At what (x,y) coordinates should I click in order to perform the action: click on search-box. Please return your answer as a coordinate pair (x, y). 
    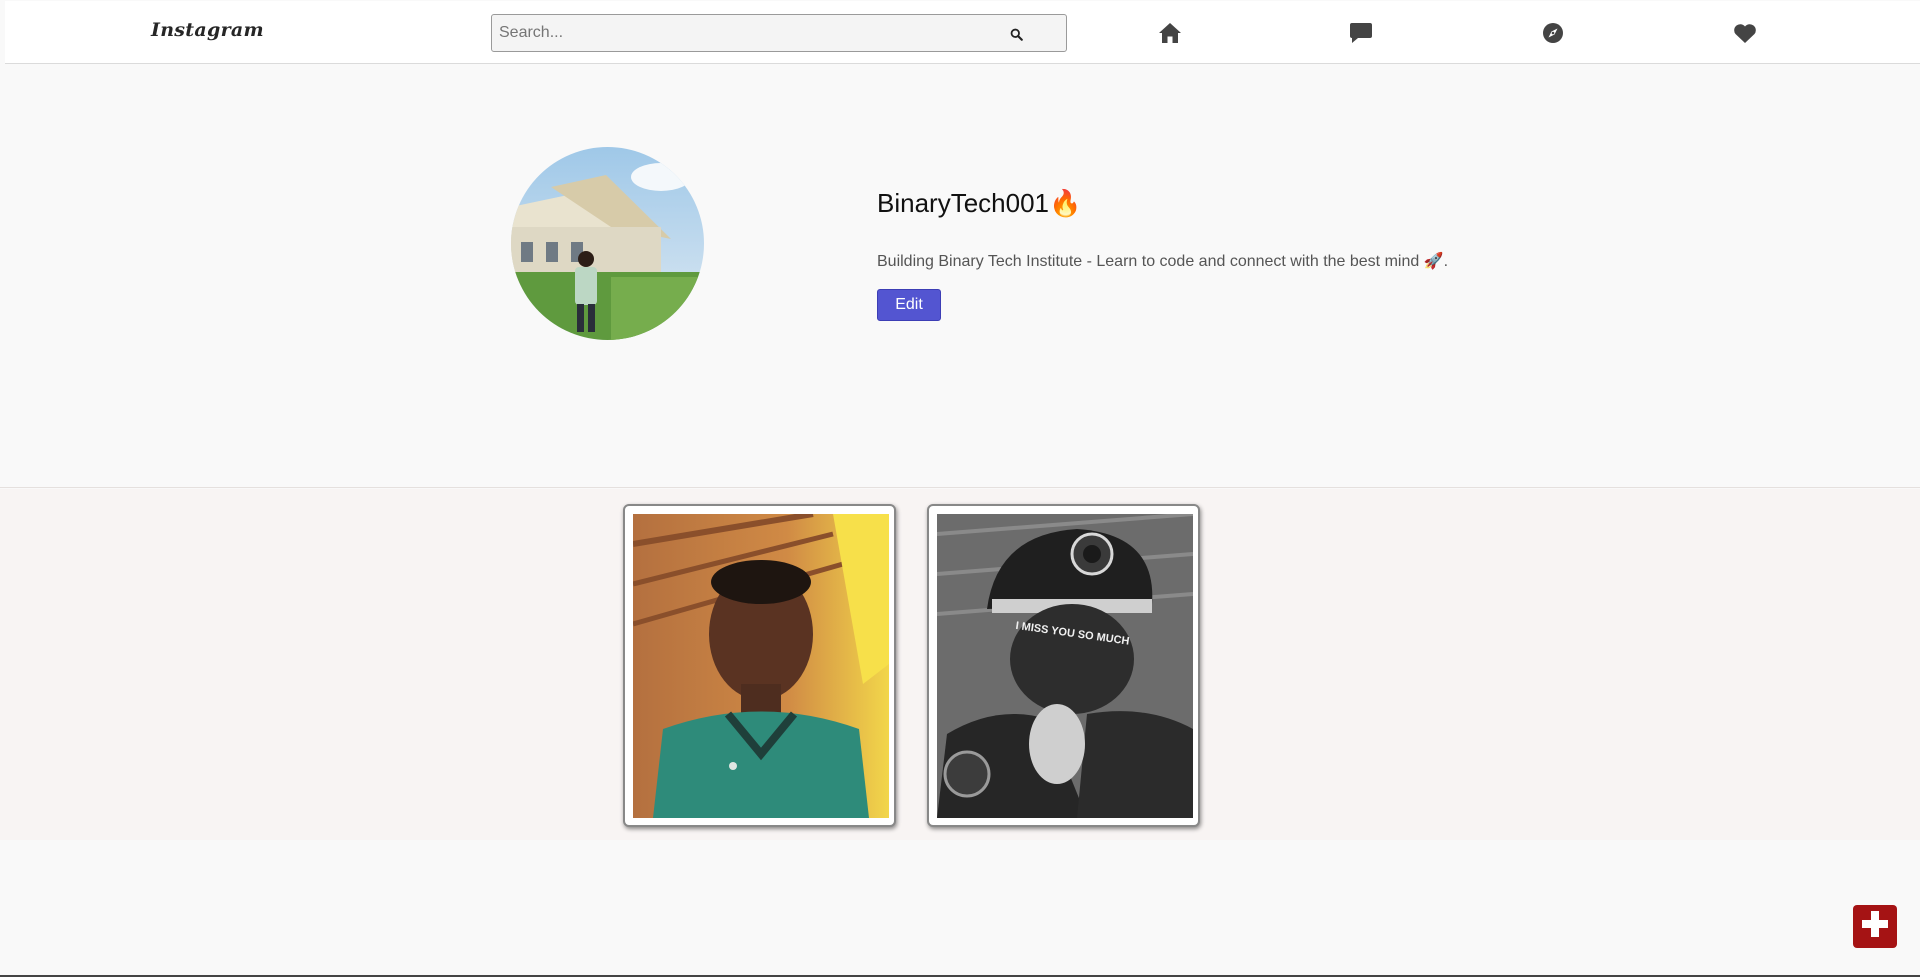
    Looking at the image, I should click on (779, 33).